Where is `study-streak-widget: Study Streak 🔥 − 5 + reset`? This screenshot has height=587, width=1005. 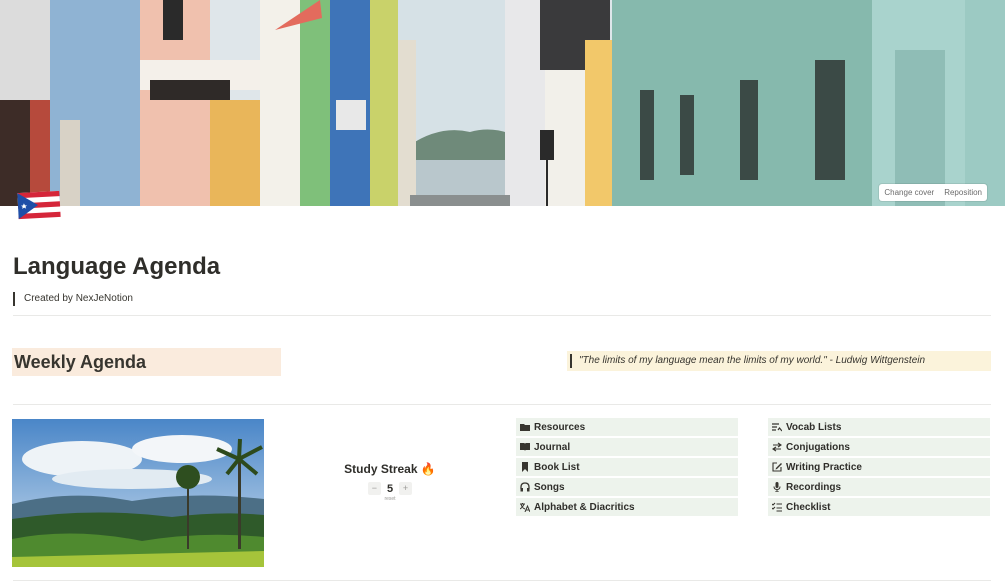
study-streak-widget: Study Streak 🔥 − 5 + reset is located at coordinates (390, 482).